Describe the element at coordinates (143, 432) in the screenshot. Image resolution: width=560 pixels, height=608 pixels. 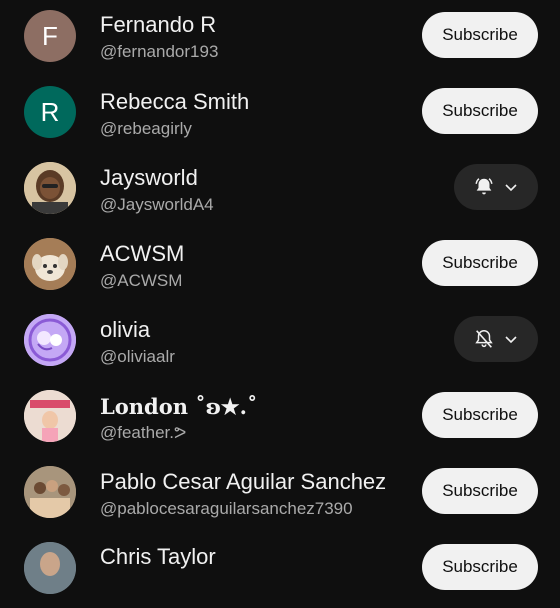
I see `channel-handle: @feather.ᕗ` at that location.